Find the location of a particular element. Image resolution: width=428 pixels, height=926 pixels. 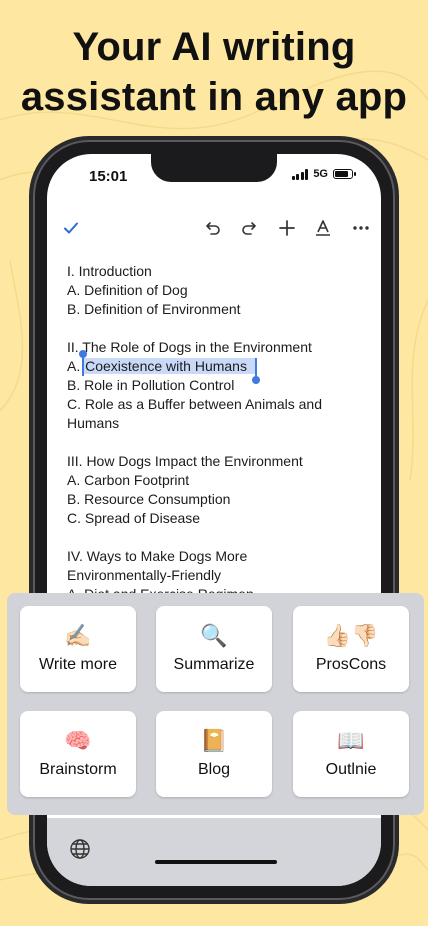

battery-icon is located at coordinates (344, 174).